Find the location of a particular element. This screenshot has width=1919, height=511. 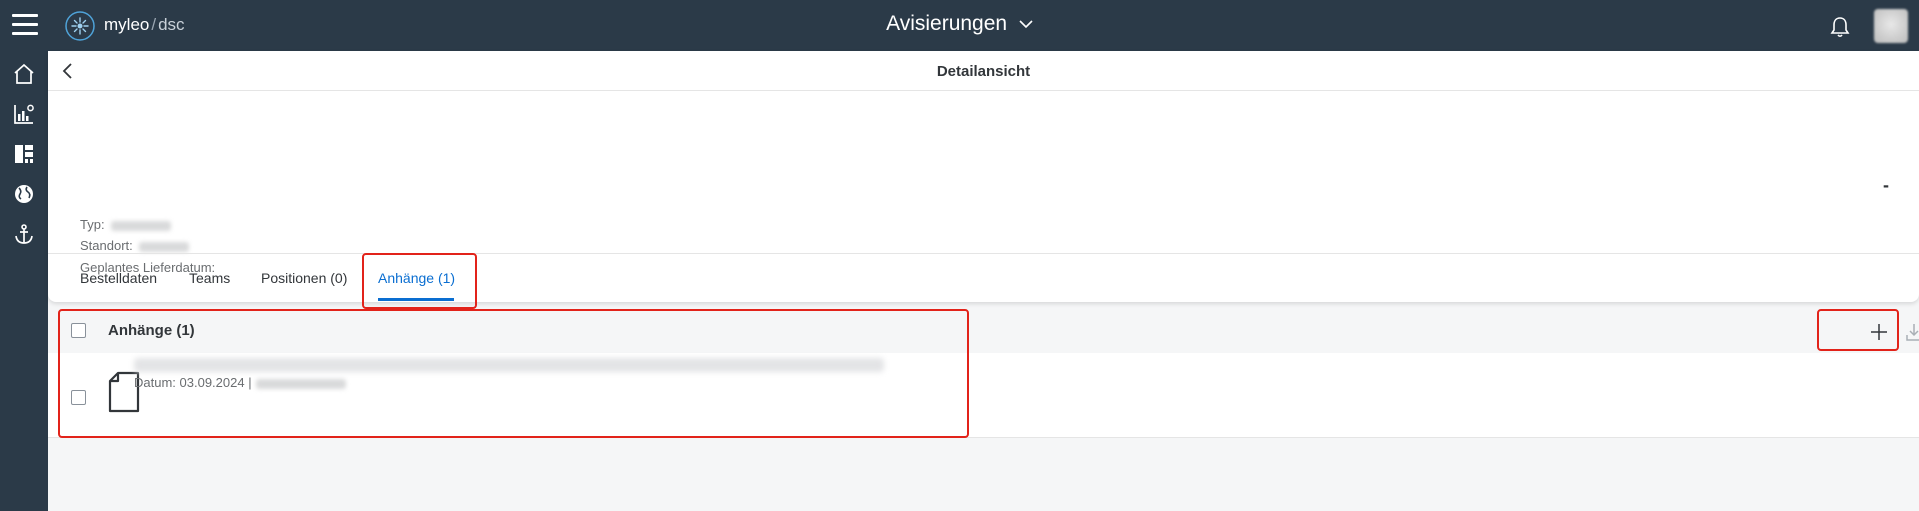

avatar is located at coordinates (1891, 26).